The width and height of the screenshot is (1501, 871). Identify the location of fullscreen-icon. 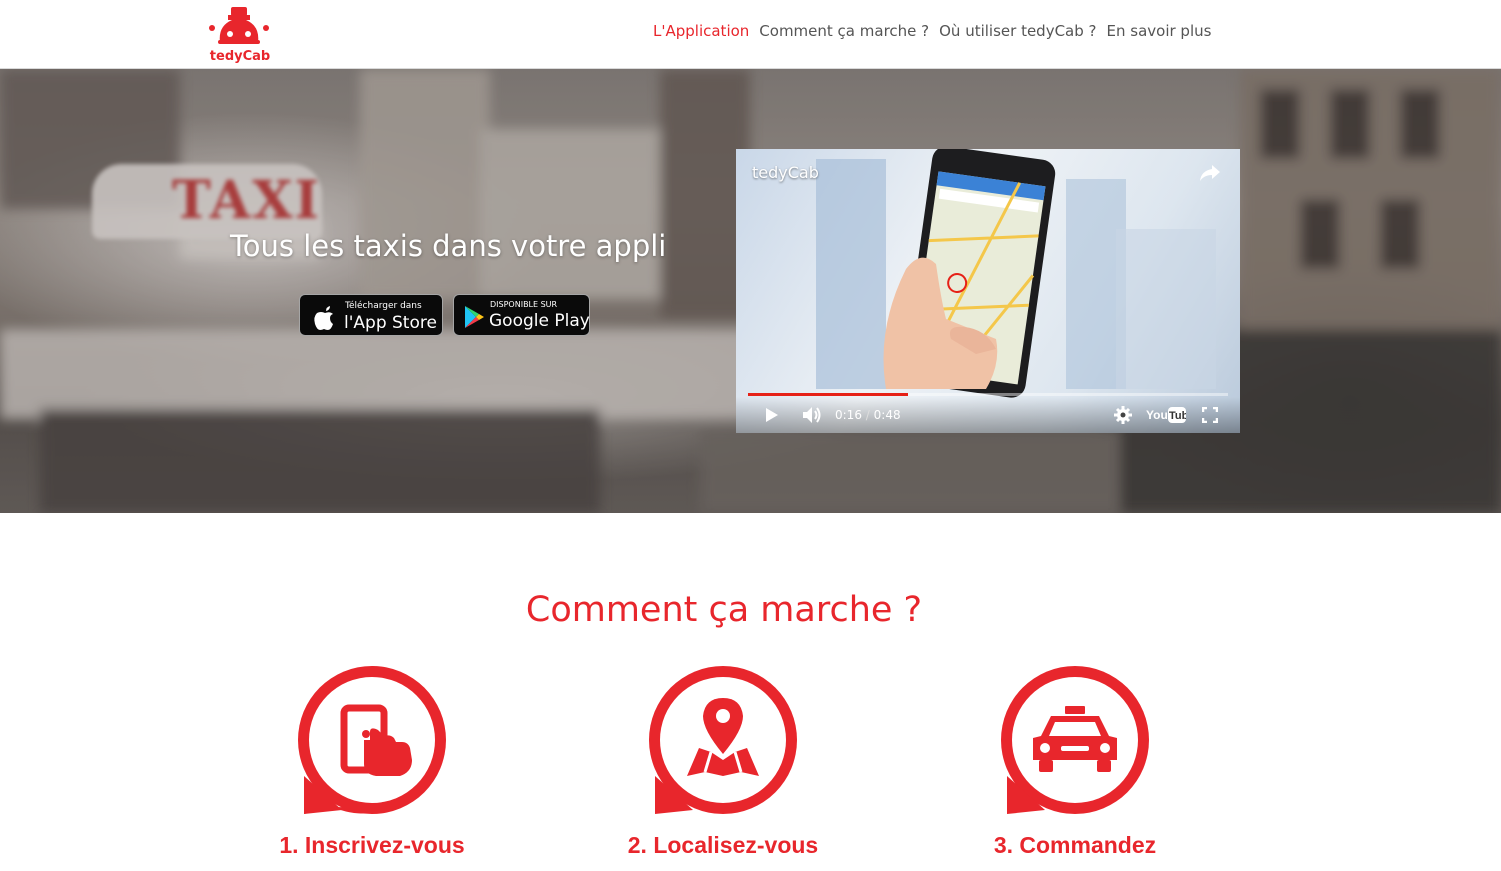
(1210, 415).